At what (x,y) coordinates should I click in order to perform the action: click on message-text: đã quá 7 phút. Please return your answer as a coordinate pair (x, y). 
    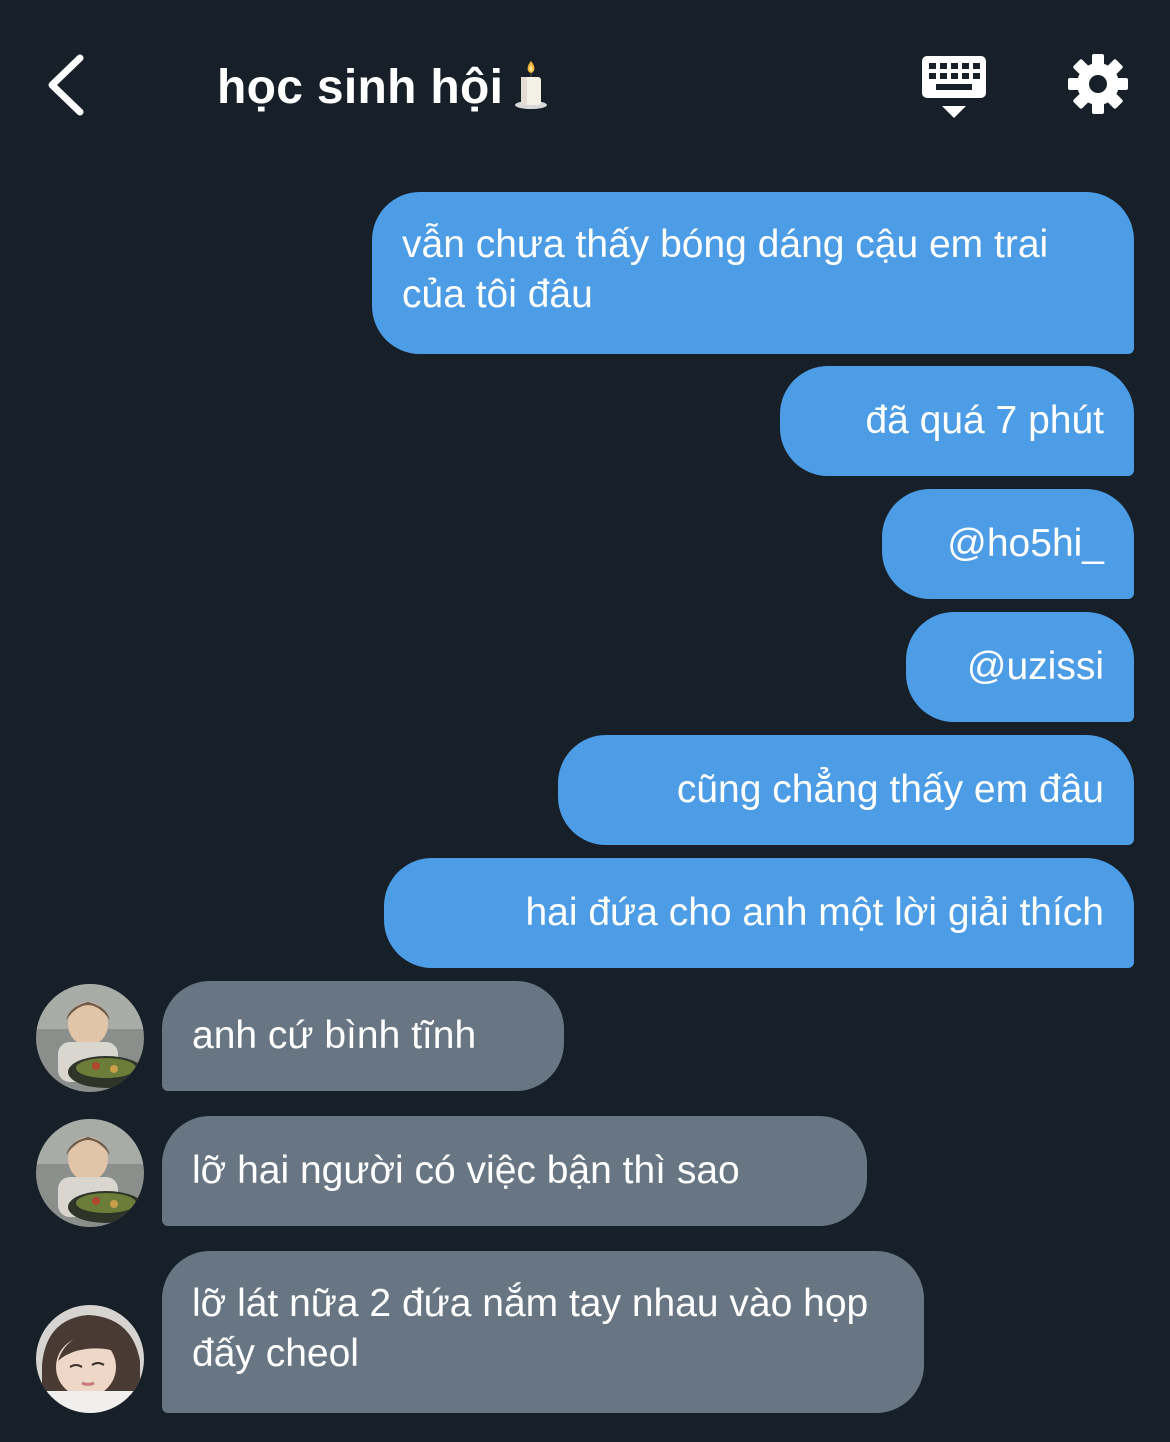
    Looking at the image, I should click on (984, 420).